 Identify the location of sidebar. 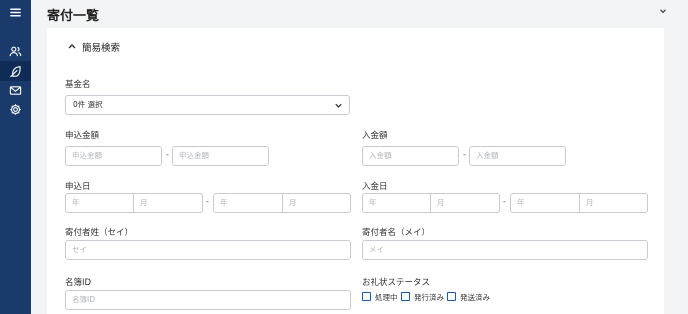
(15, 157).